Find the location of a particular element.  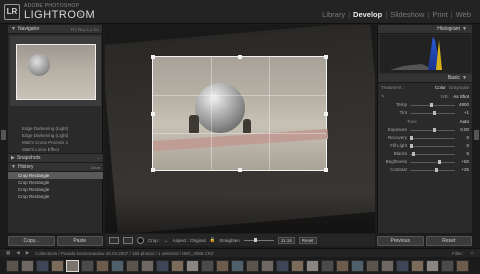

history-clear-button: Clear is located at coordinates (95, 167).